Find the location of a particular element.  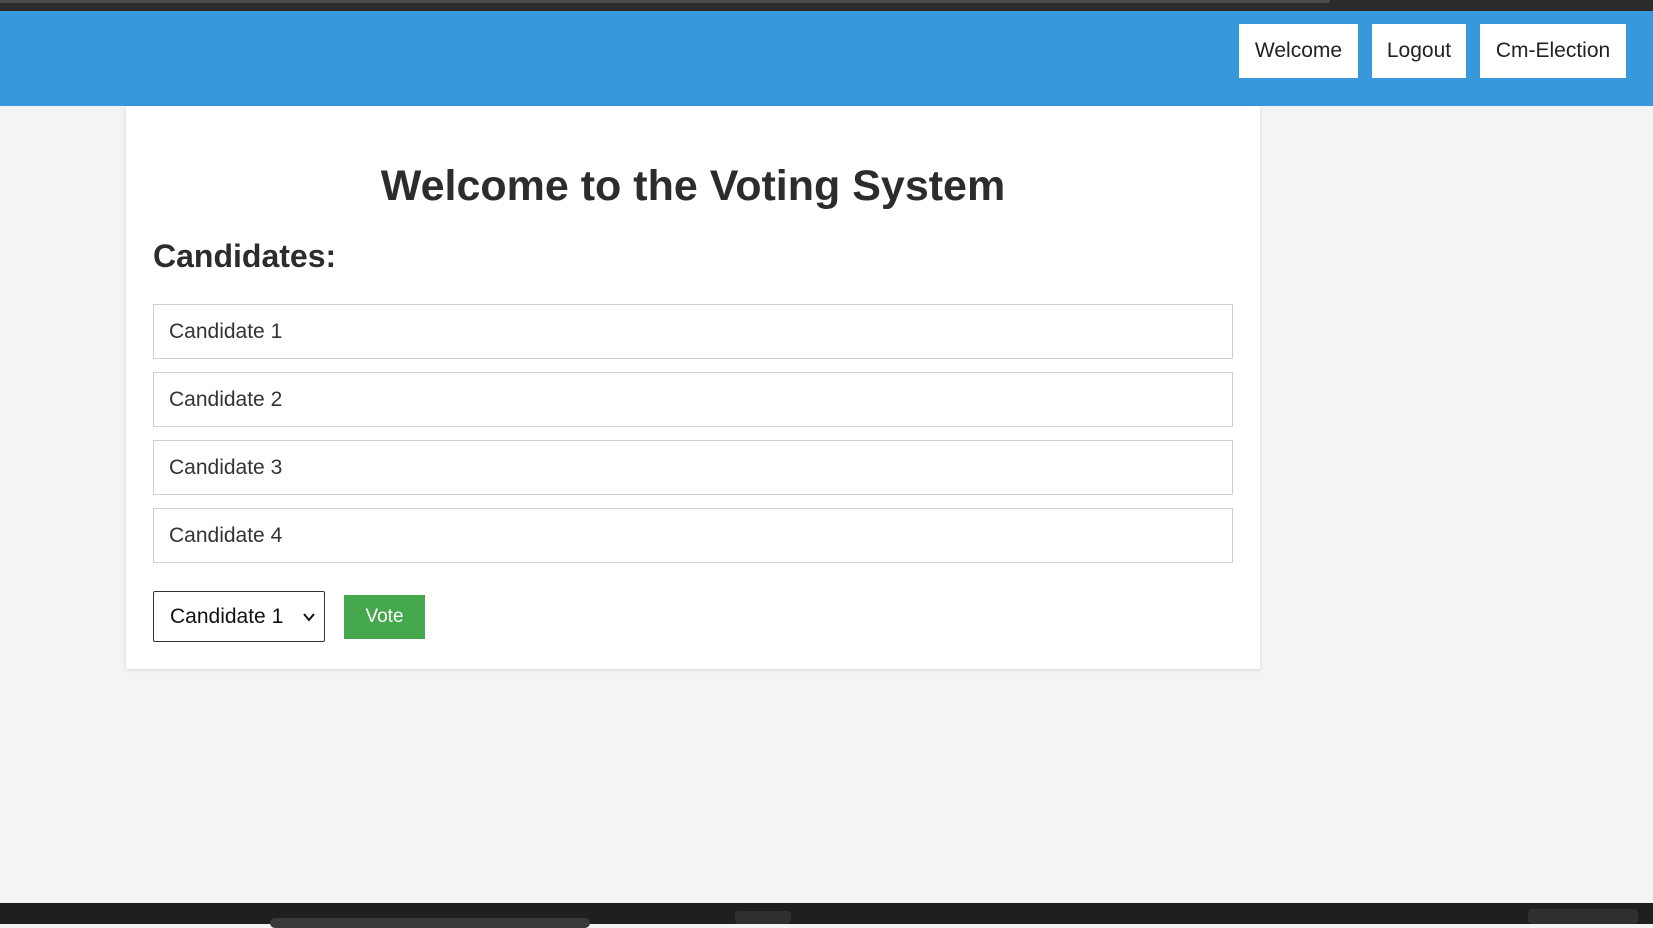

chevron-down-icon is located at coordinates (309, 617).